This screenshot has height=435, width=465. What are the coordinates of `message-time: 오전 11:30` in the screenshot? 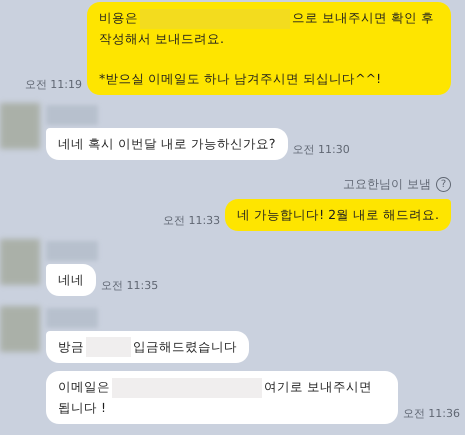 It's located at (321, 149).